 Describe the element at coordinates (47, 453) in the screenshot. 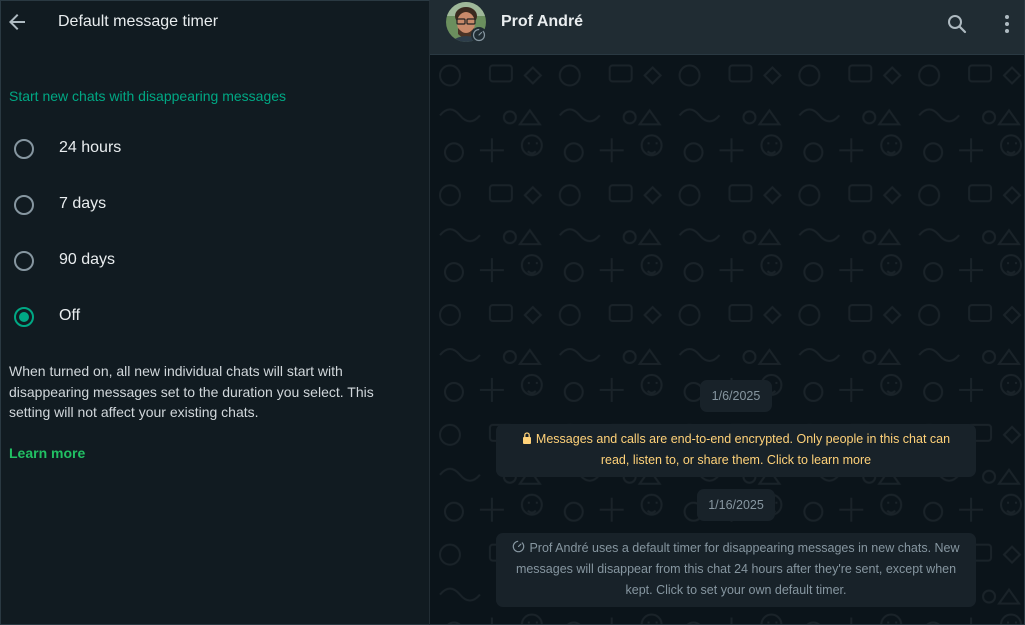

I see `learn-more-link: Learn more` at that location.